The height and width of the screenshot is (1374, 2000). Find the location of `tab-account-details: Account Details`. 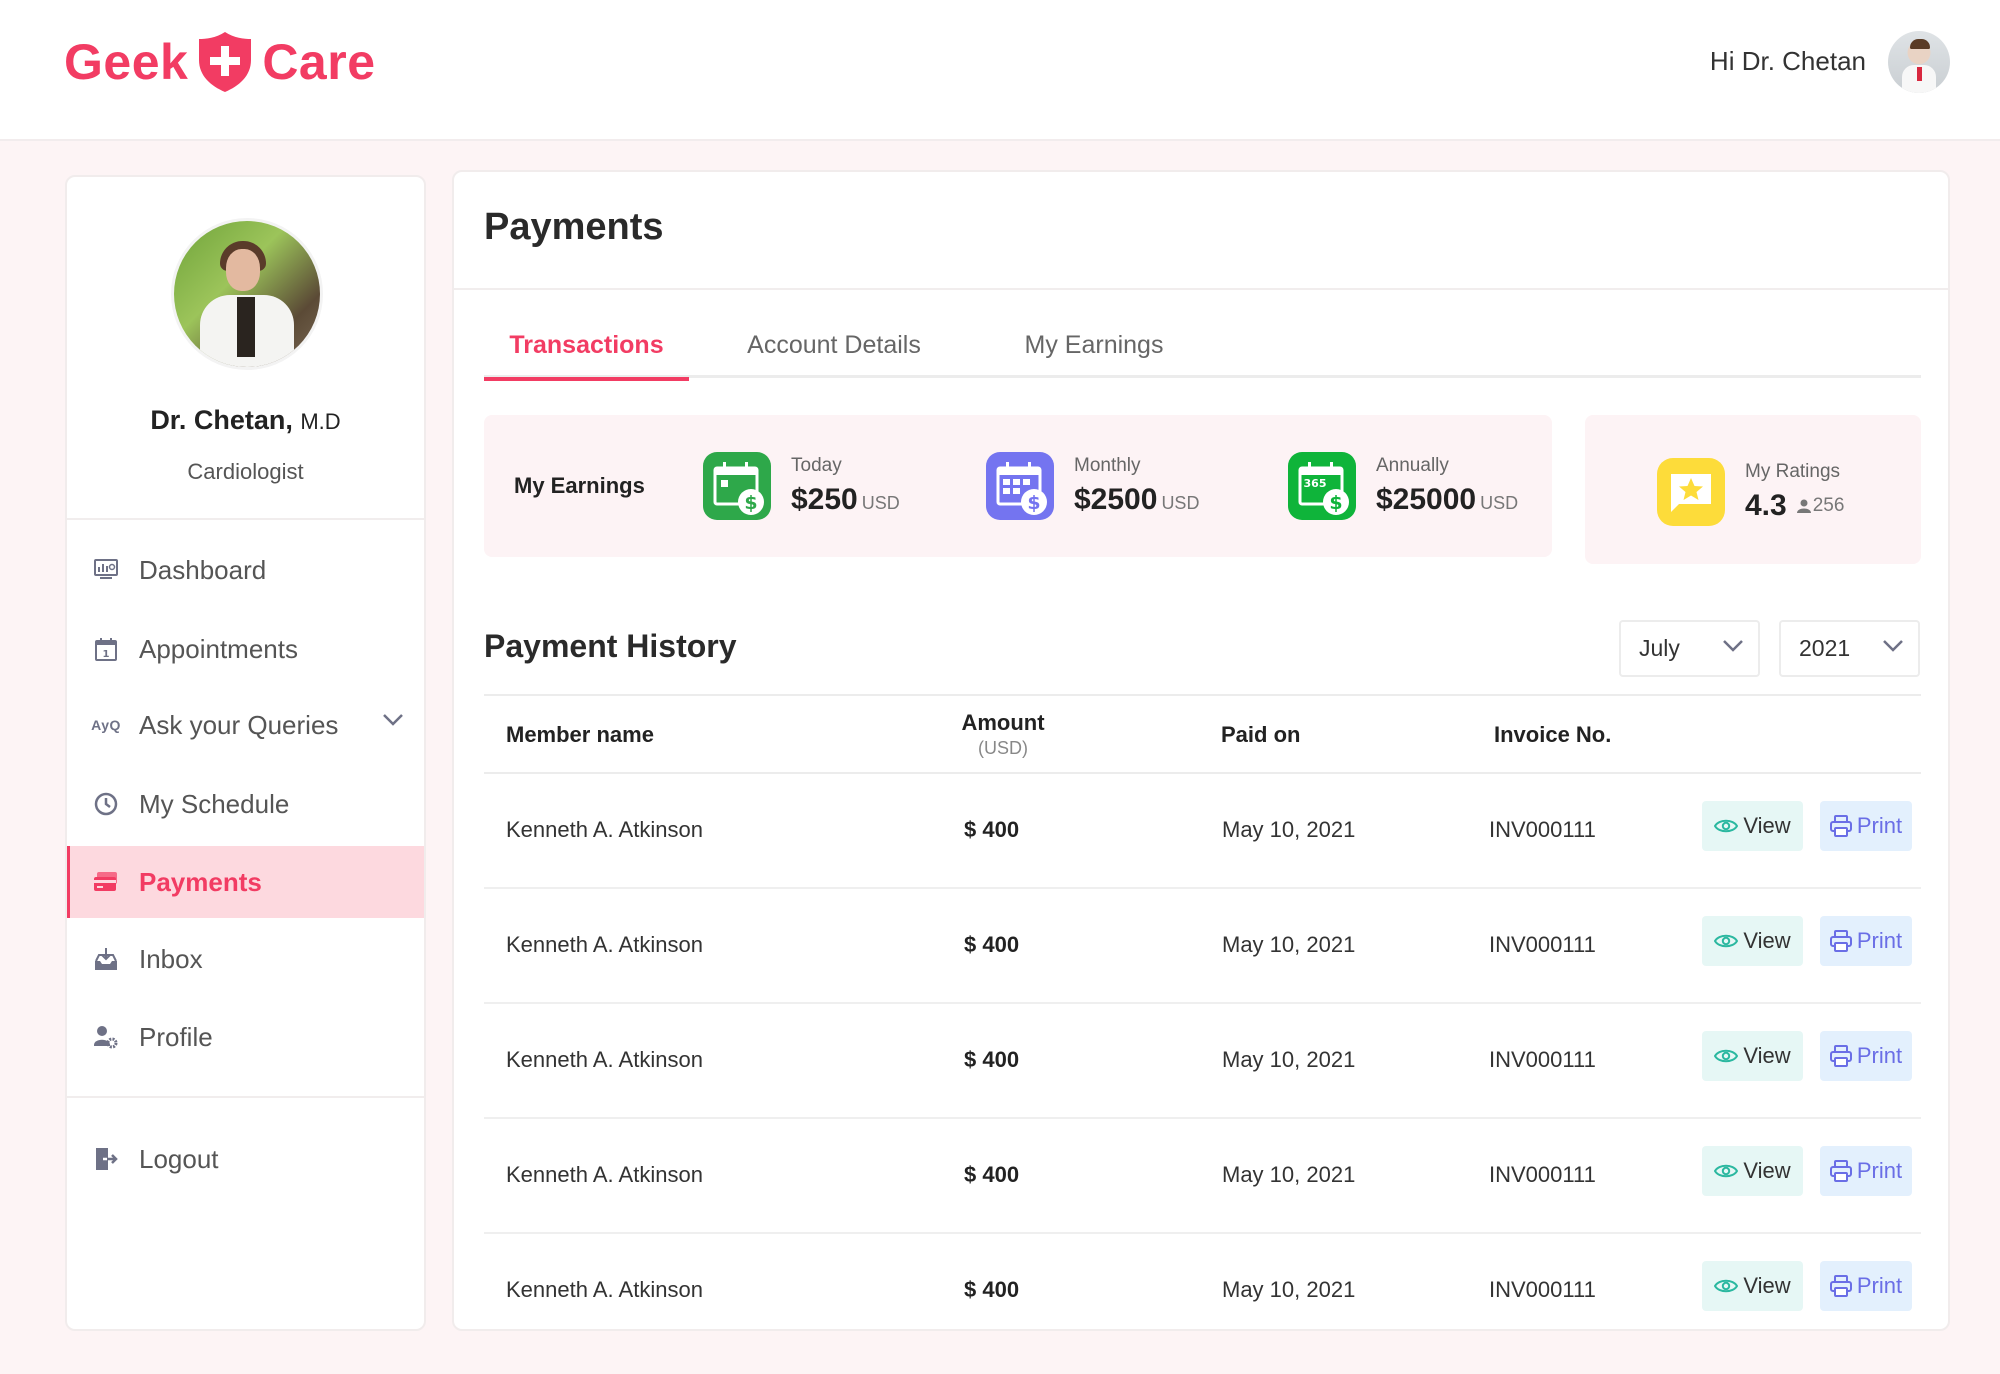

tab-account-details: Account Details is located at coordinates (834, 345).